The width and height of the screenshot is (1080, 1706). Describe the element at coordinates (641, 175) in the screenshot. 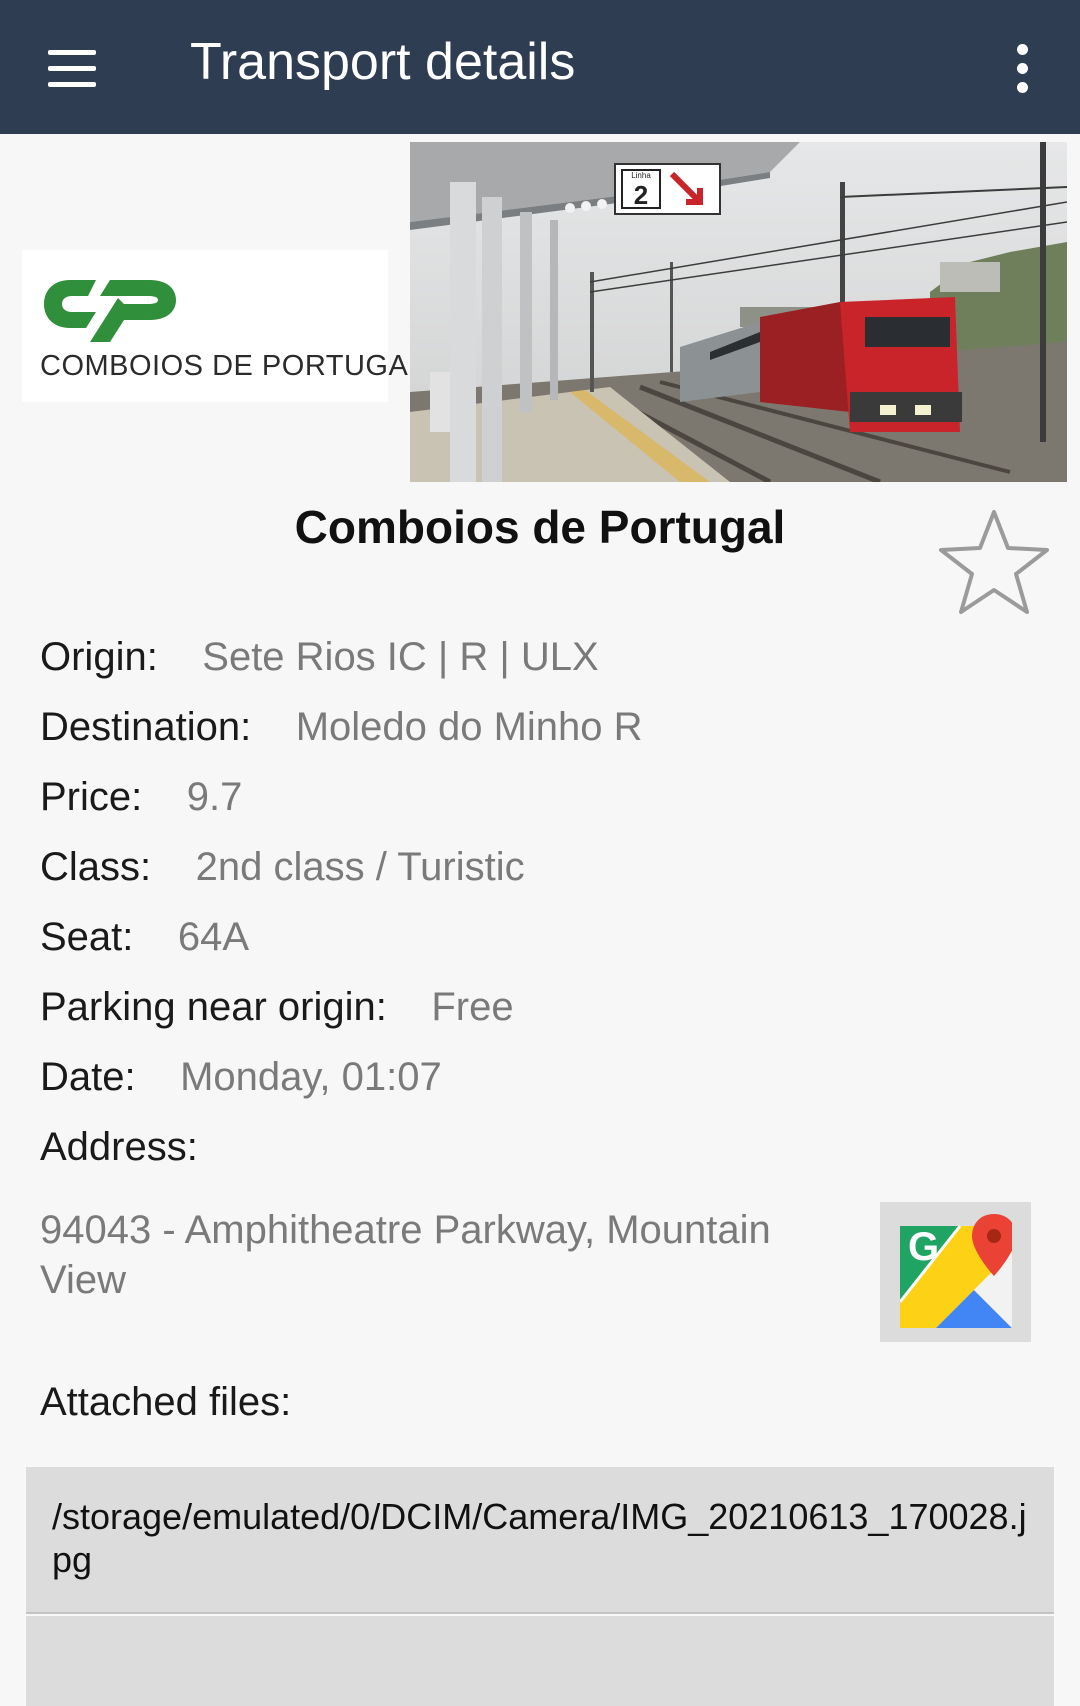

I see `platform-sign-label: Linha` at that location.